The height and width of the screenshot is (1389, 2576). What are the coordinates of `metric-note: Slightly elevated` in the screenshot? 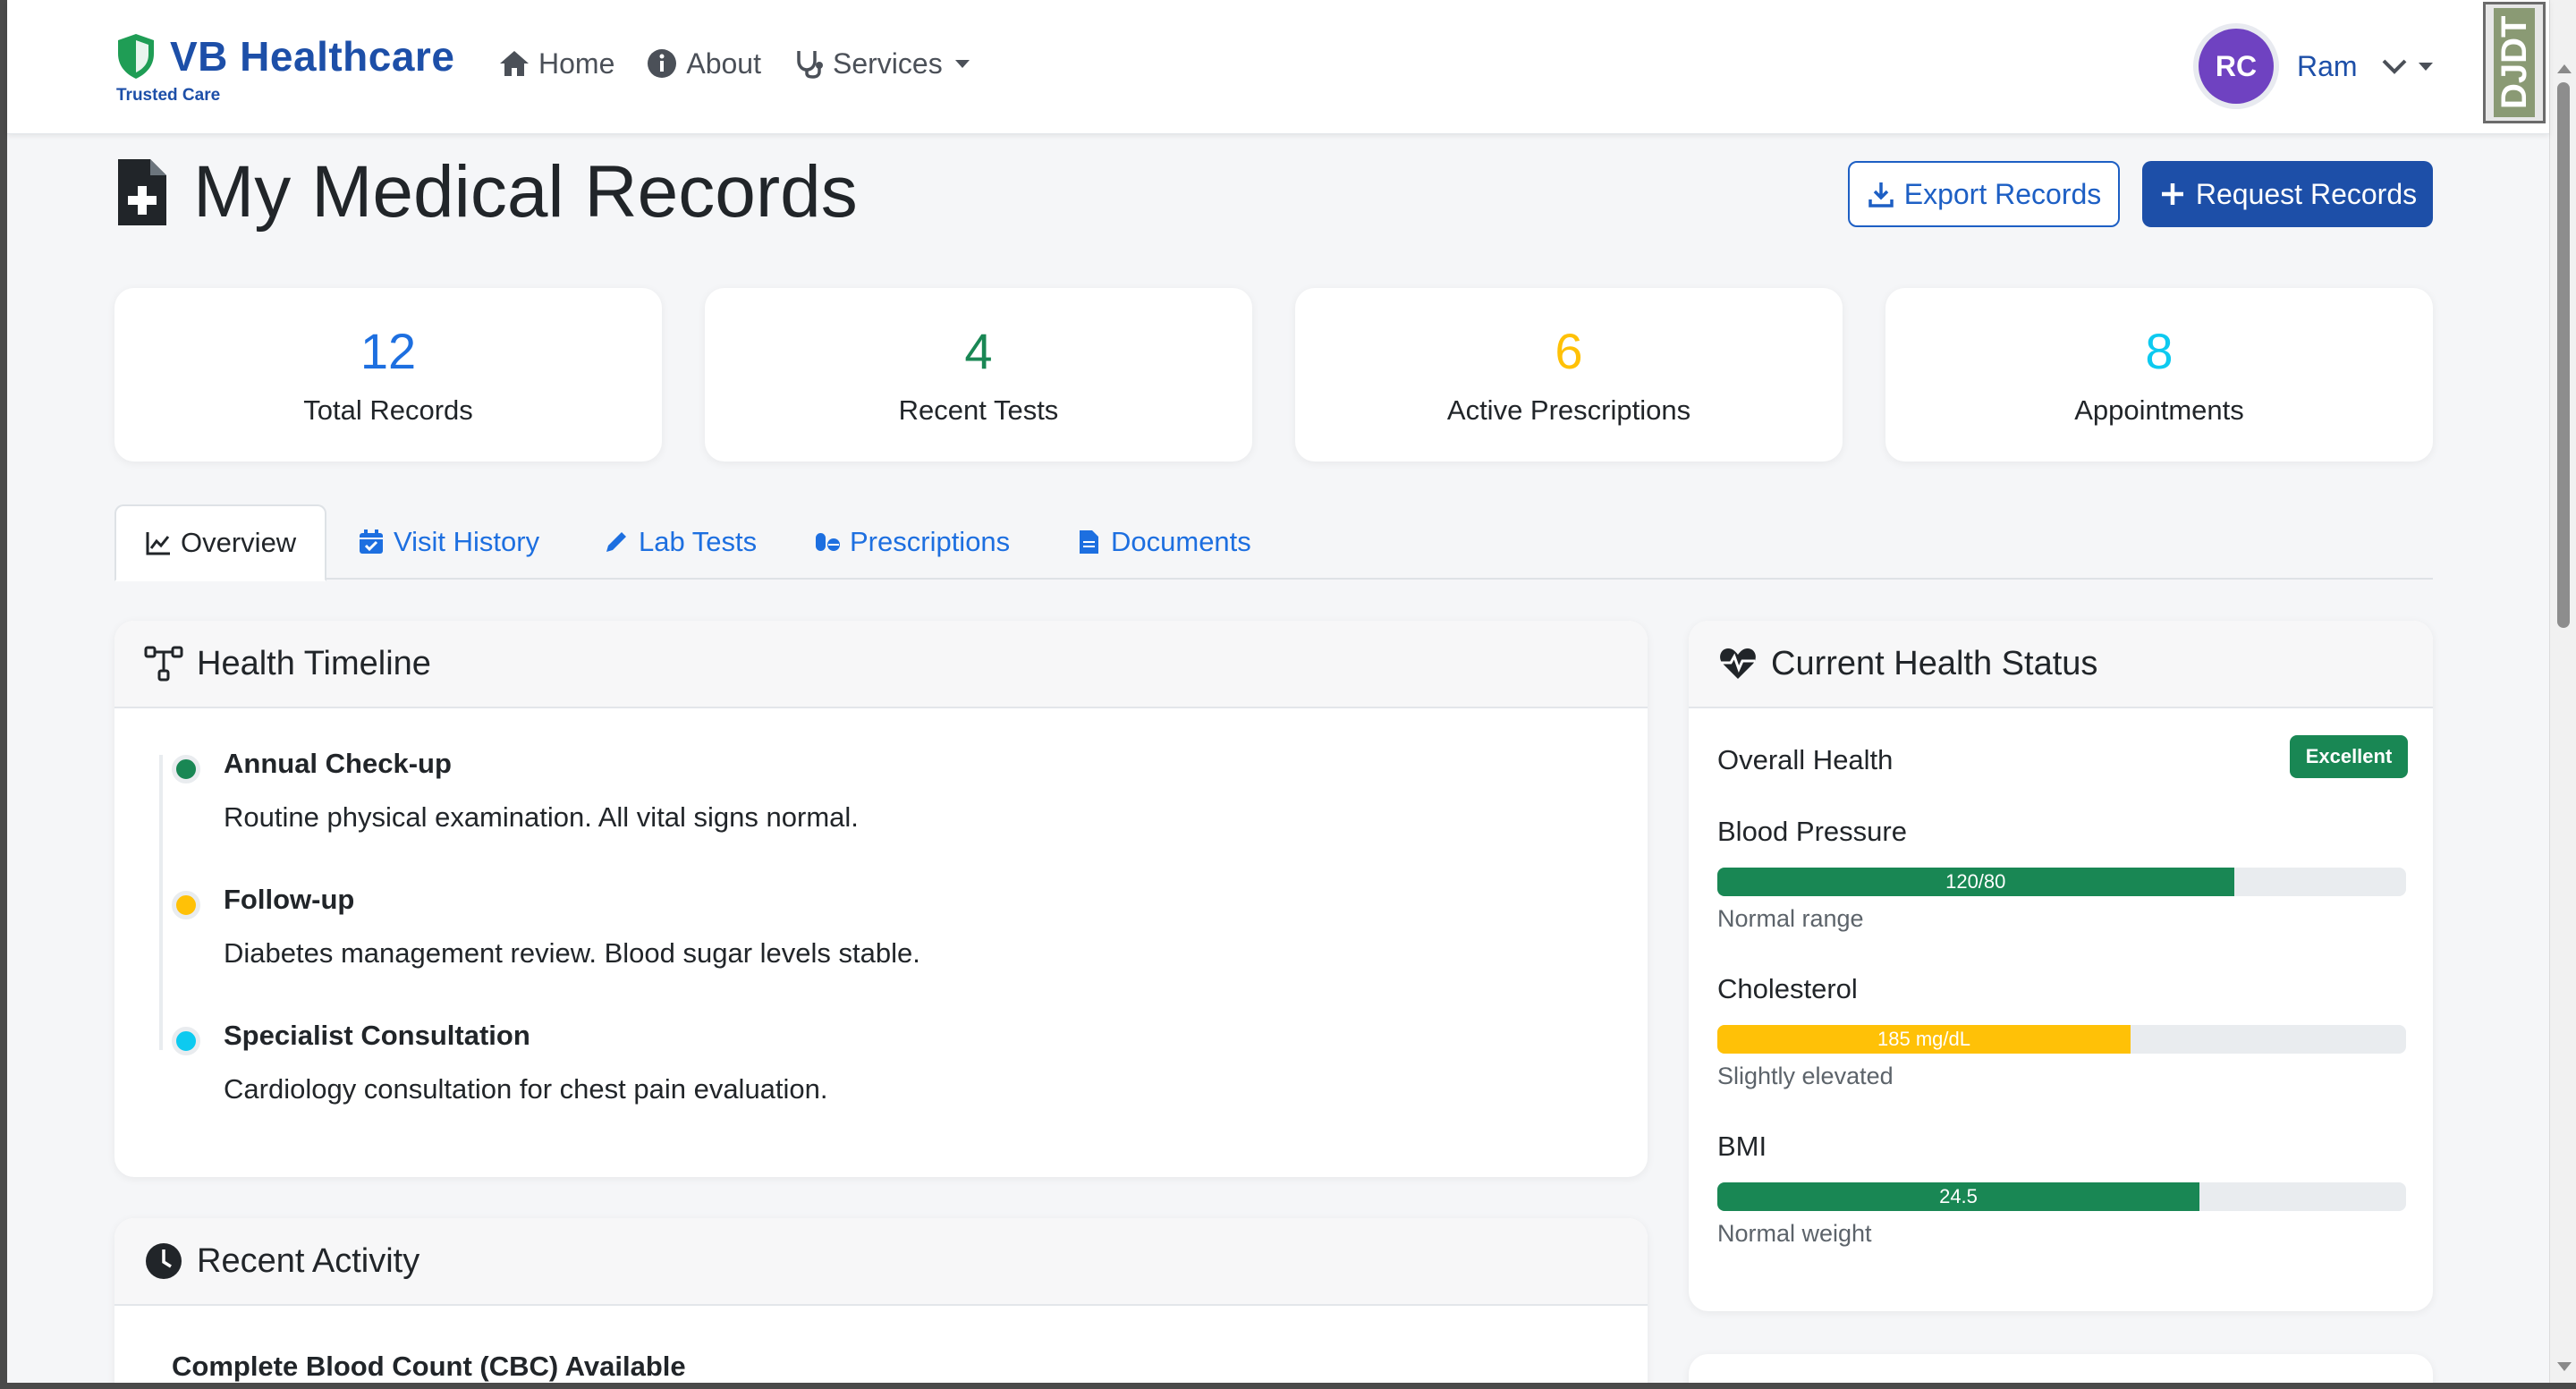 It's located at (1805, 1076).